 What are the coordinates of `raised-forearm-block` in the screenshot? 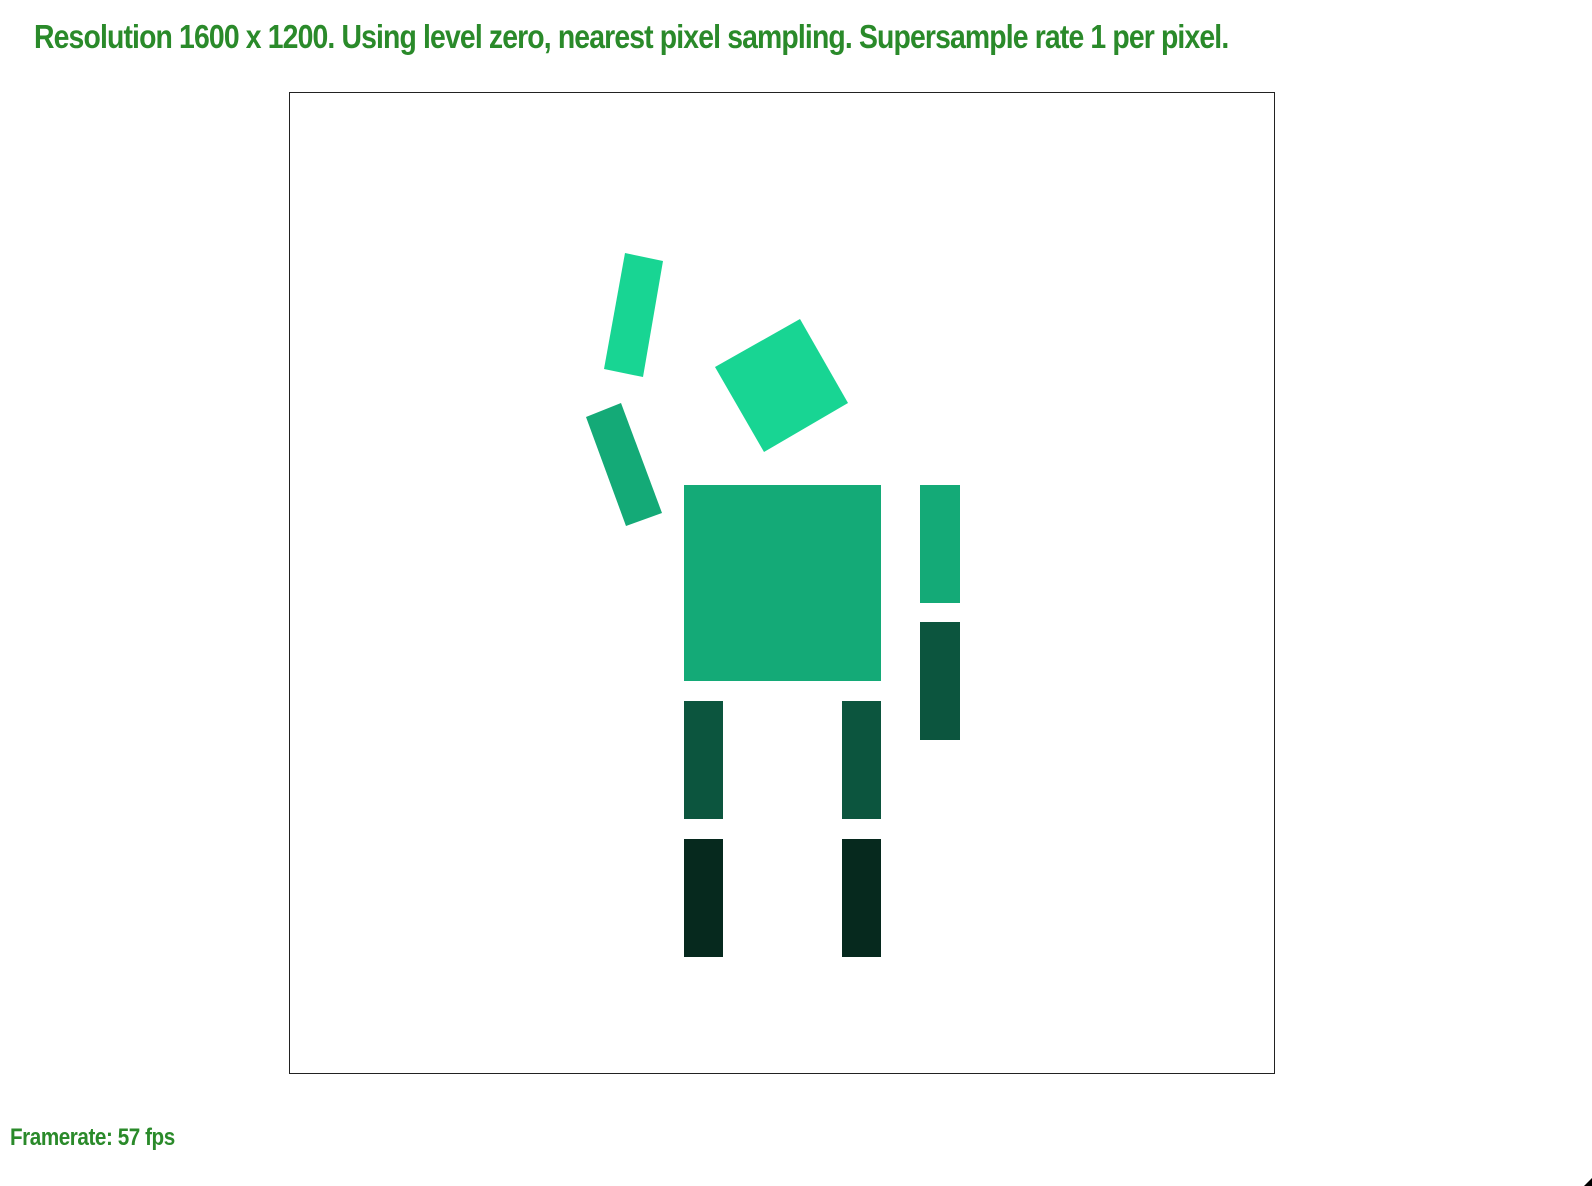 It's located at (633, 315).